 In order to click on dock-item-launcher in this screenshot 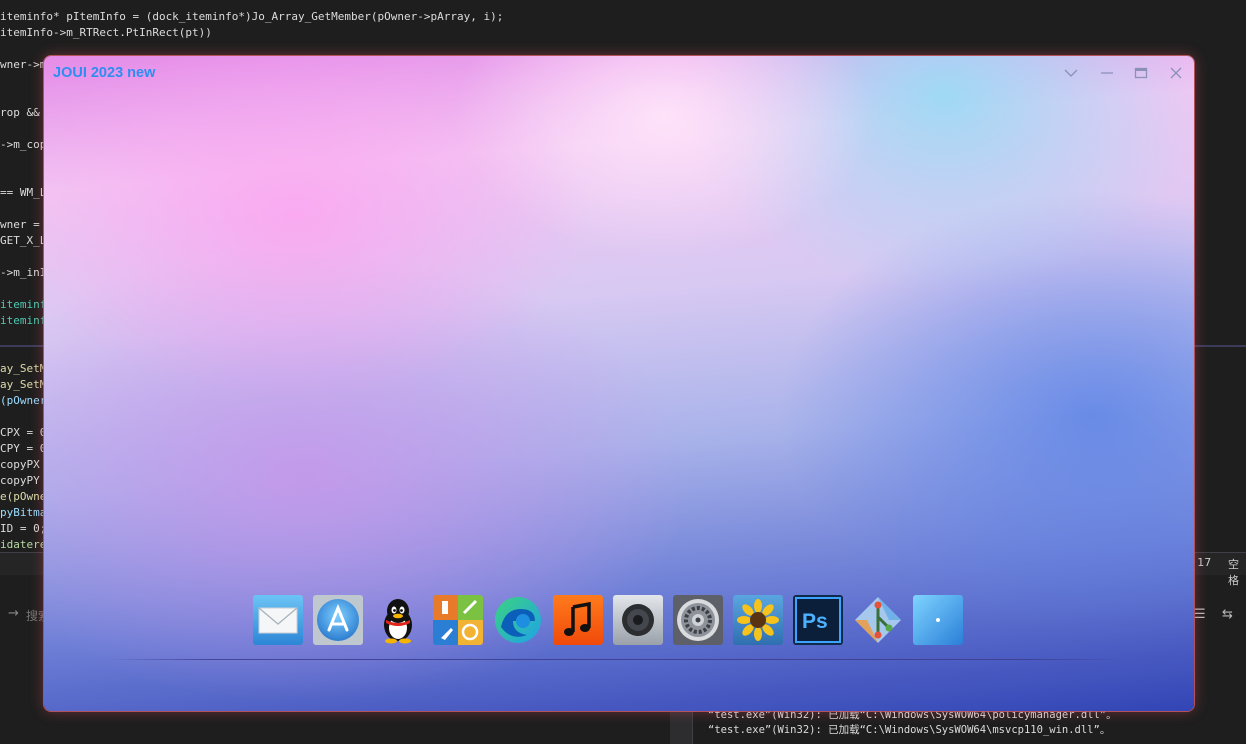, I will do `click(458, 620)`.